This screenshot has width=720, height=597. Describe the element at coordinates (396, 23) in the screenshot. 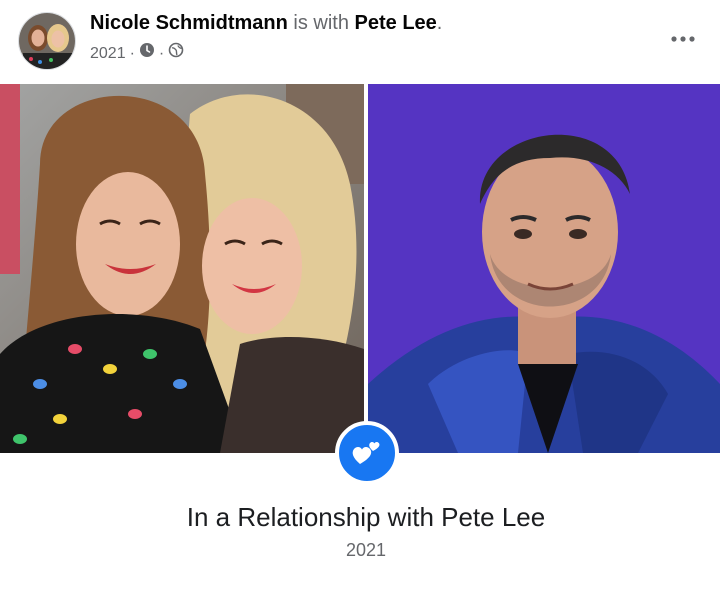

I see `tagged-person-link: Pete Lee` at that location.